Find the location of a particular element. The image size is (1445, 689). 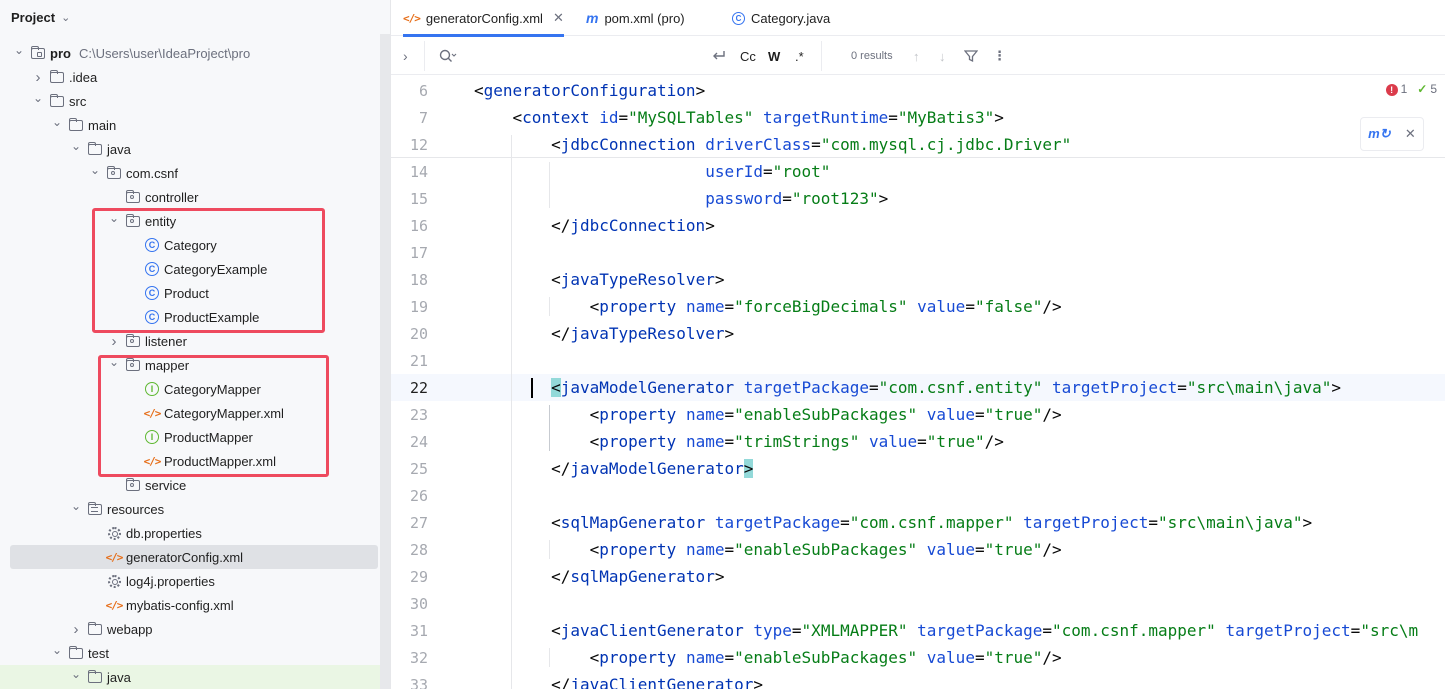

code-line: 29 </sqlMapGenerator> is located at coordinates (918, 576).